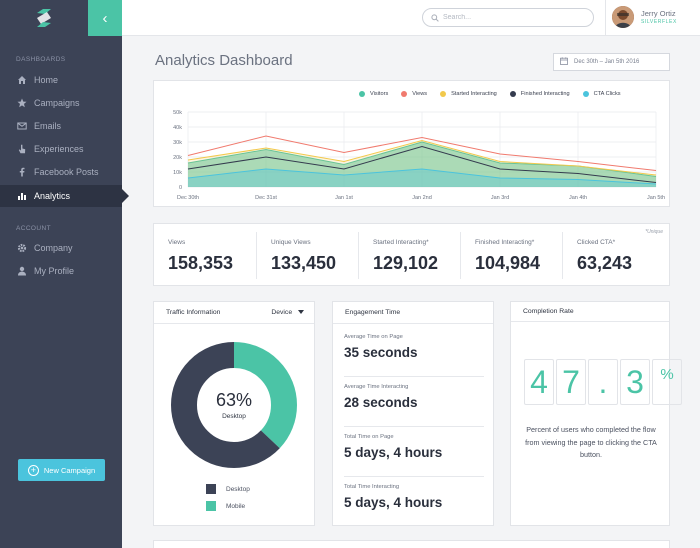 Image resolution: width=700 pixels, height=548 pixels. Describe the element at coordinates (381, 352) in the screenshot. I see `engagement-value: 35 seconds` at that location.